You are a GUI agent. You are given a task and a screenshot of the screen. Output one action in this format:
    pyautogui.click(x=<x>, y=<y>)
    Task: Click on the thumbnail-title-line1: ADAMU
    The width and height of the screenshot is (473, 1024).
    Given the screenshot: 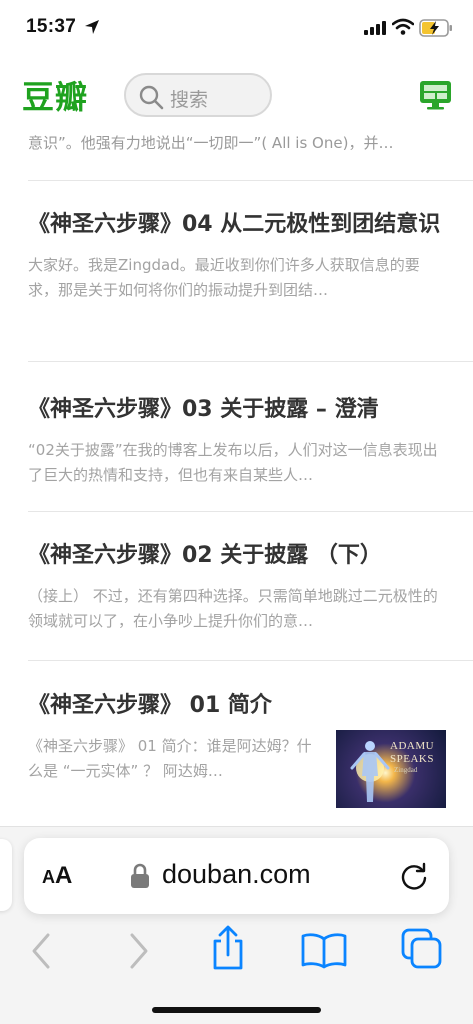 What is the action you would take?
    pyautogui.click(x=412, y=746)
    